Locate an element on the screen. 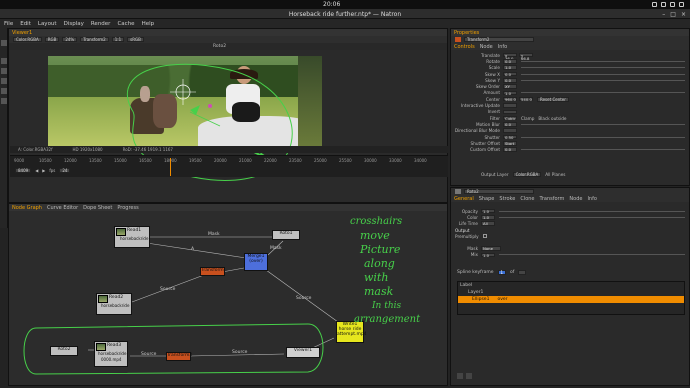  tab-info: Info is located at coordinates (502, 47).